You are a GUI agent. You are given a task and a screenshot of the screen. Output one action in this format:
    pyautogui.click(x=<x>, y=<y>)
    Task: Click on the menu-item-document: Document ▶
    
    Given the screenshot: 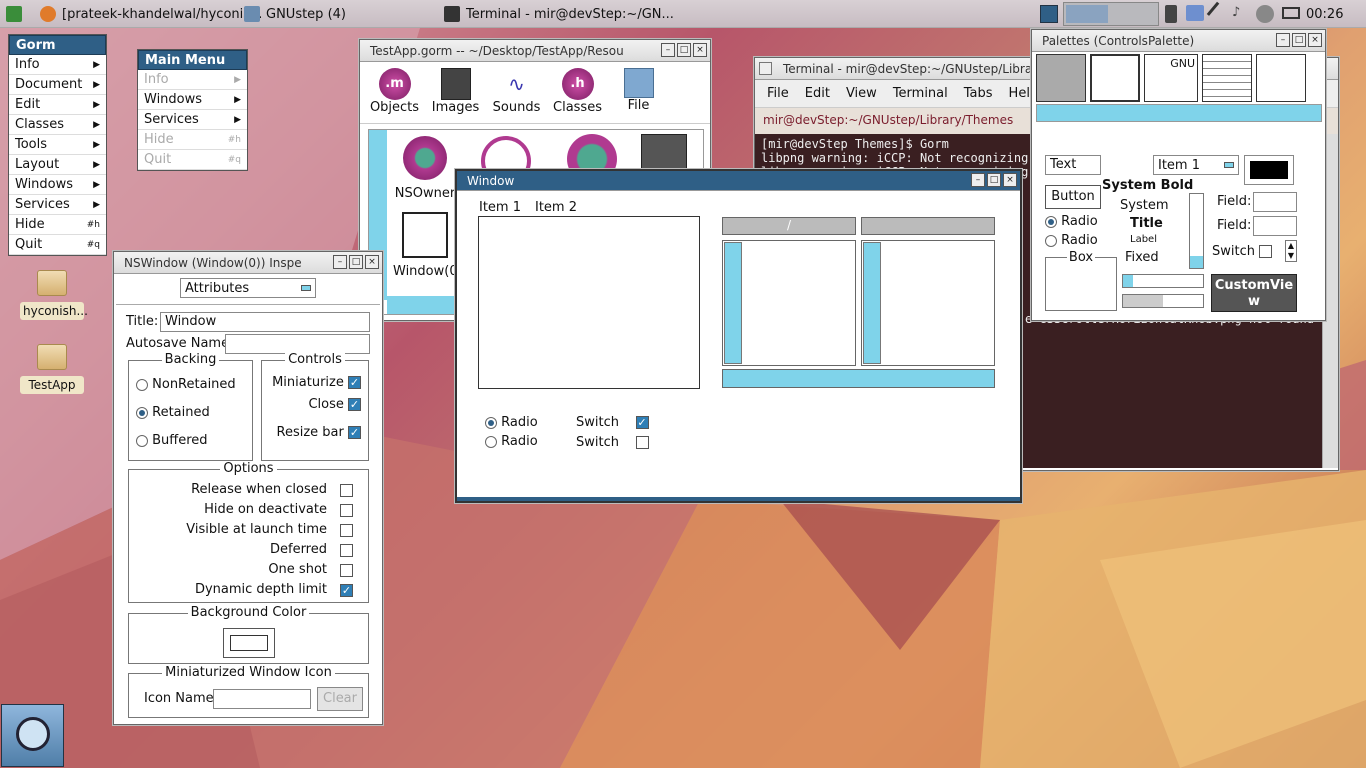 What is the action you would take?
    pyautogui.click(x=57, y=85)
    